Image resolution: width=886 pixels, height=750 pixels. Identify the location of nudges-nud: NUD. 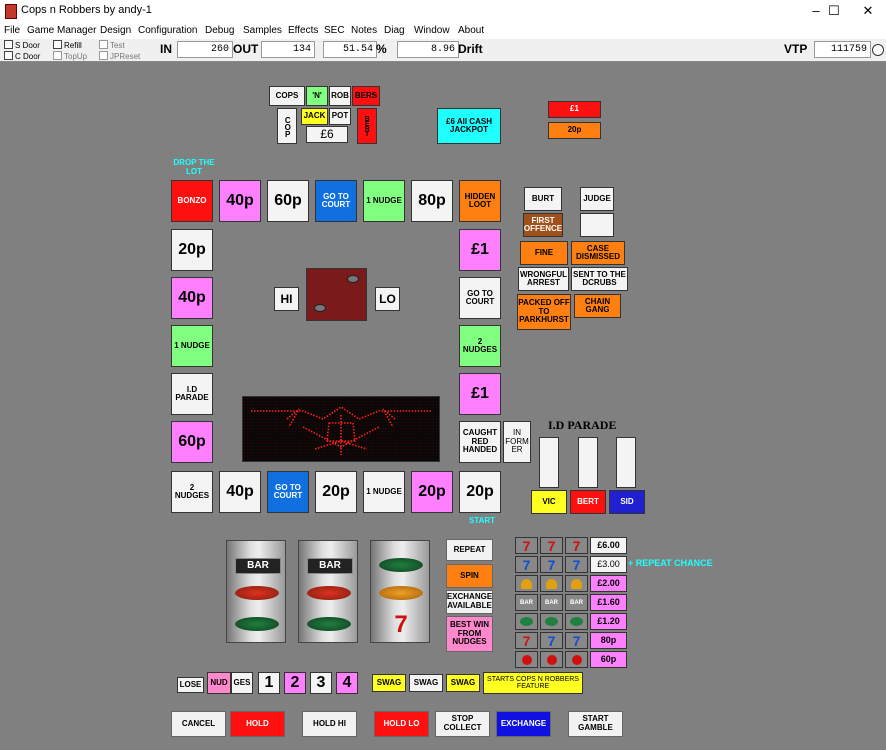
(219, 683).